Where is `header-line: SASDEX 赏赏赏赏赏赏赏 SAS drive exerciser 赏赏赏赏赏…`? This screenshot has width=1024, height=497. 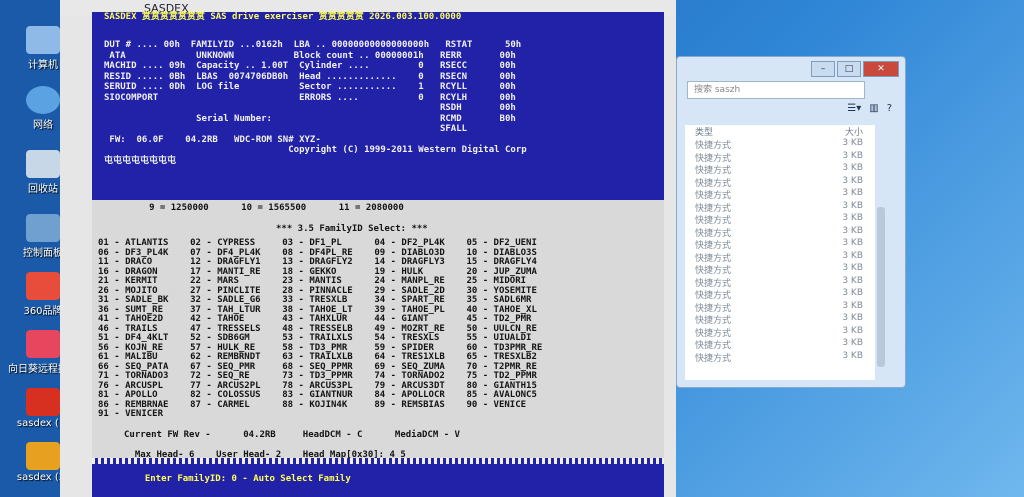
header-line: SASDEX 赏赏赏赏赏赏赏 SAS drive exerciser 赏赏赏赏赏… is located at coordinates (283, 17).